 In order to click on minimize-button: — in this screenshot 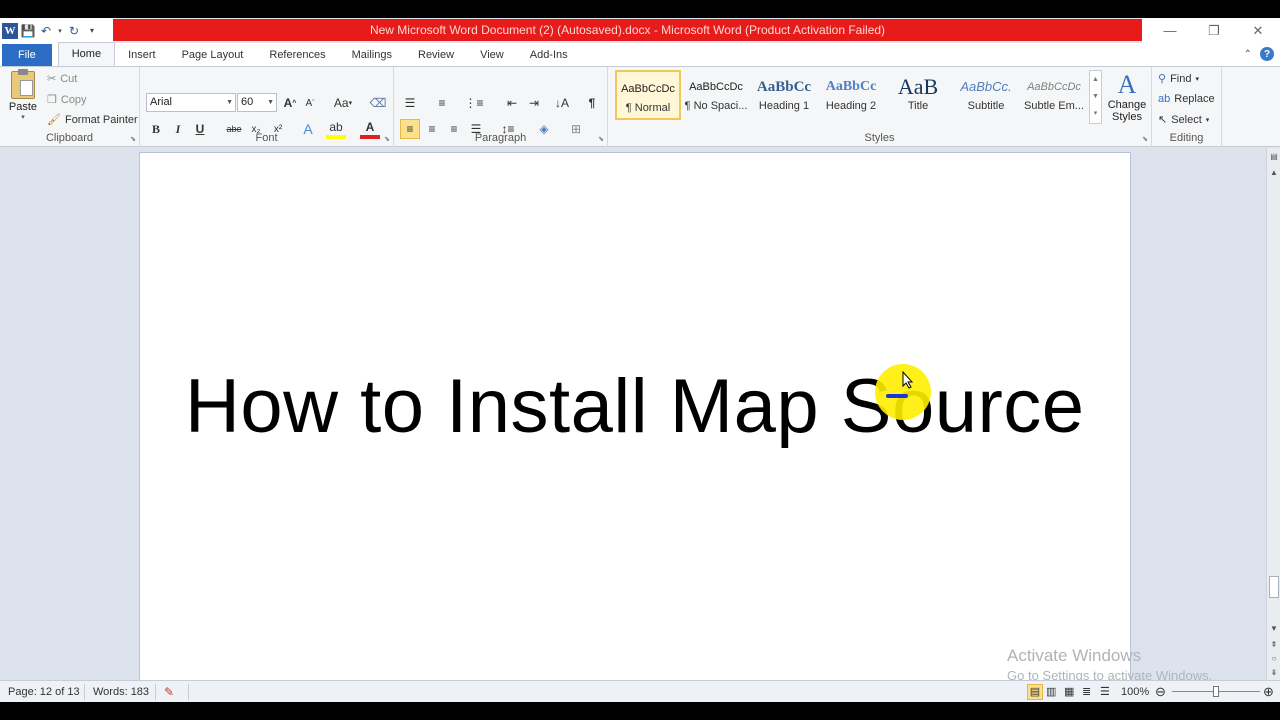, I will do `click(1170, 30)`.